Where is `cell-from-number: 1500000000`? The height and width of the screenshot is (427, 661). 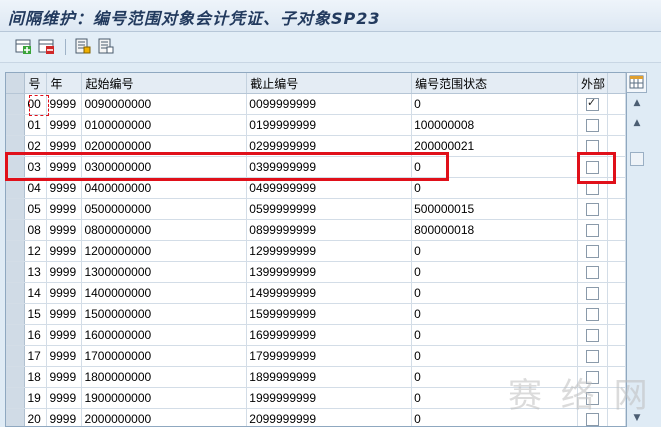 cell-from-number: 1500000000 is located at coordinates (164, 314).